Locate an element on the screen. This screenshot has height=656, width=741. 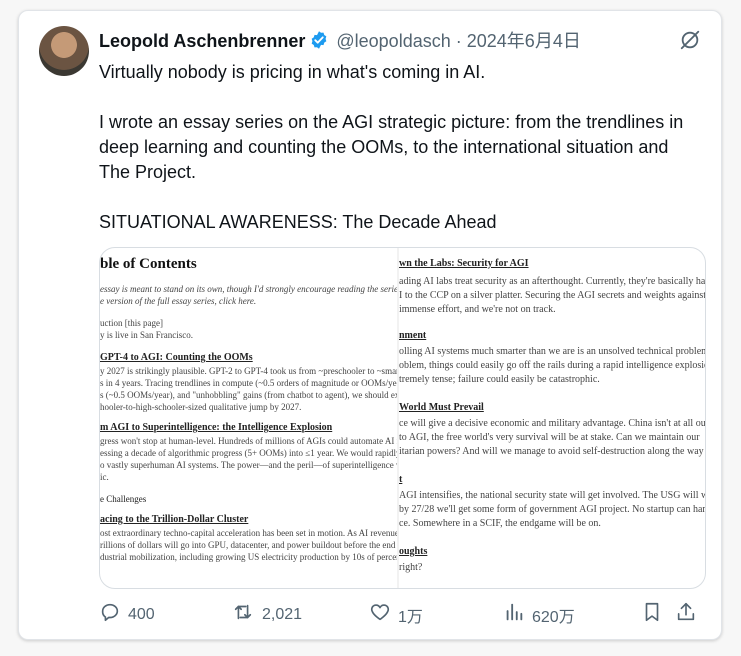
views-button: 620万 is located at coordinates (539, 614).